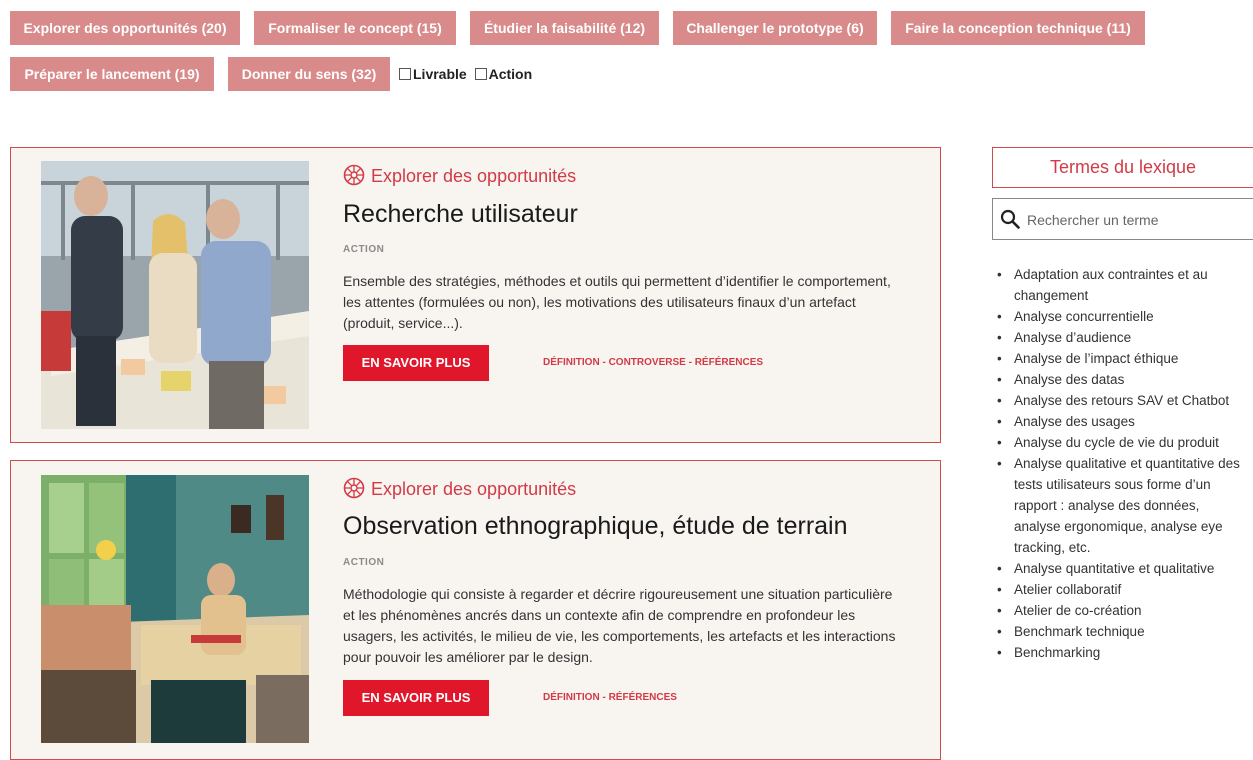  Describe the element at coordinates (775, 28) in the screenshot. I see `filter-challenger: Challenger le prototype (6)` at that location.